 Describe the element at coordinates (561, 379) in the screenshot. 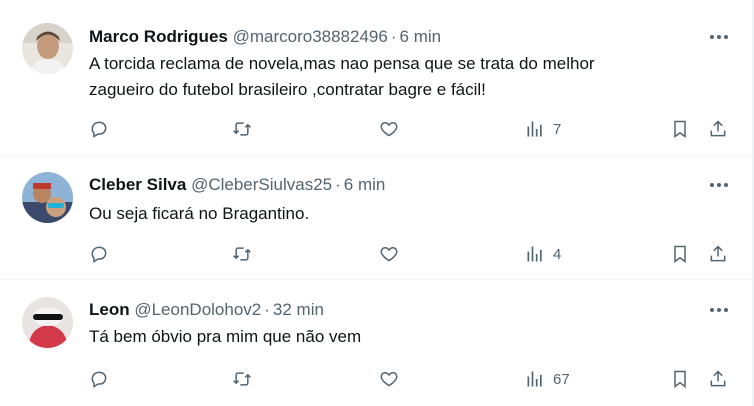

I see `views-count: 67` at that location.